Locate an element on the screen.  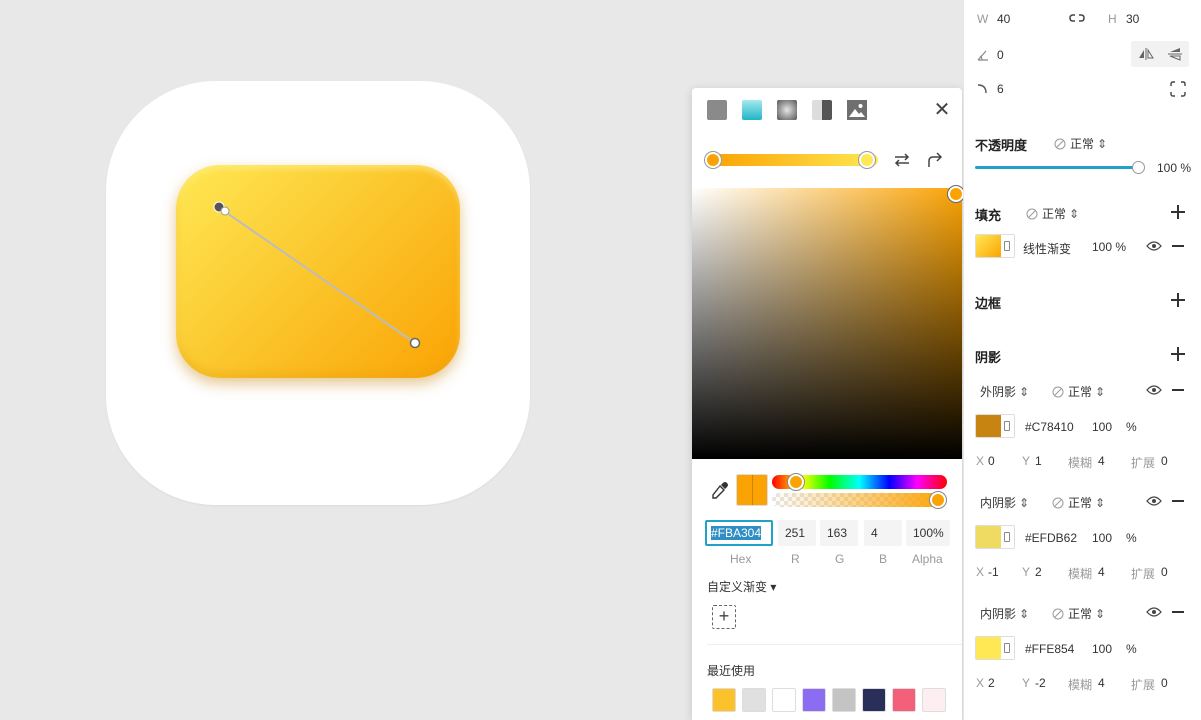
flip-vertical-icon is located at coordinates (1175, 54).